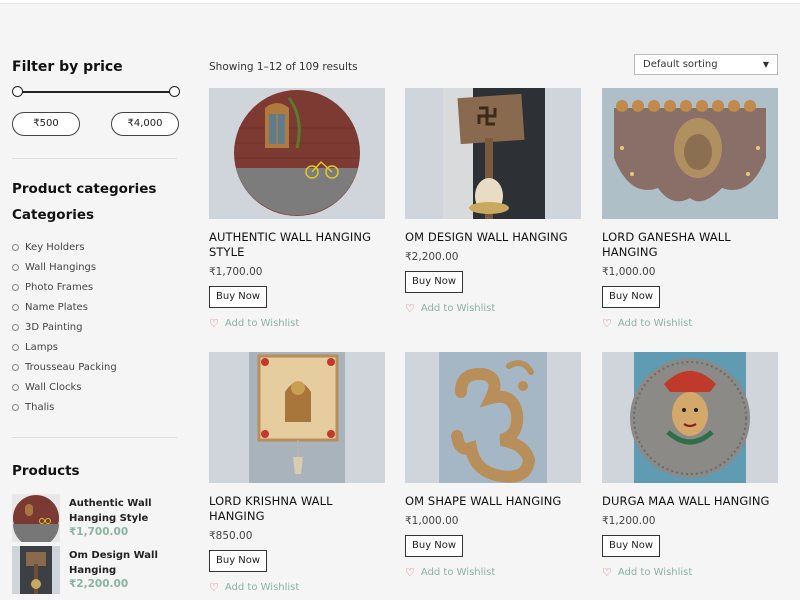  Describe the element at coordinates (53, 215) in the screenshot. I see `categories-heading: Categories` at that location.